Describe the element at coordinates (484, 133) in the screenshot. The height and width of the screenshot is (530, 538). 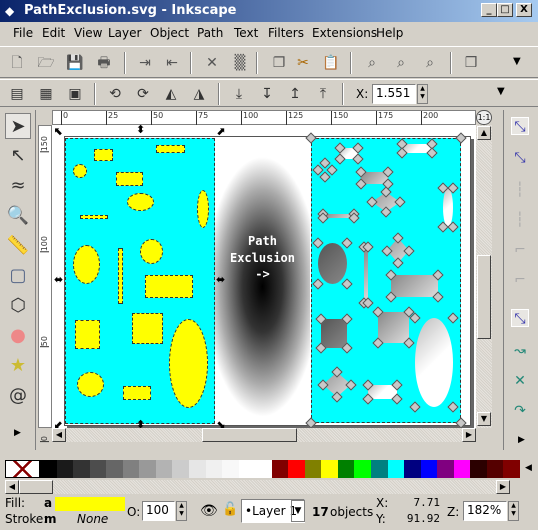
I see `scroll-up-button: ▲` at that location.